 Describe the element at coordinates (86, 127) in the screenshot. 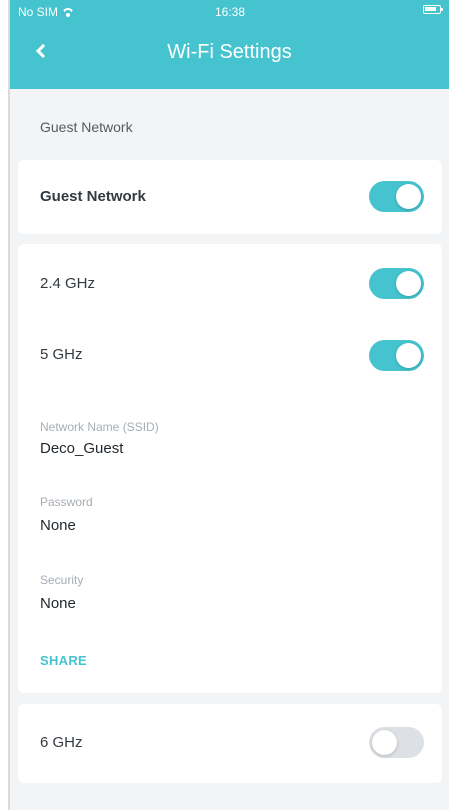

I see `guest-network-section-label: Guest Network` at that location.